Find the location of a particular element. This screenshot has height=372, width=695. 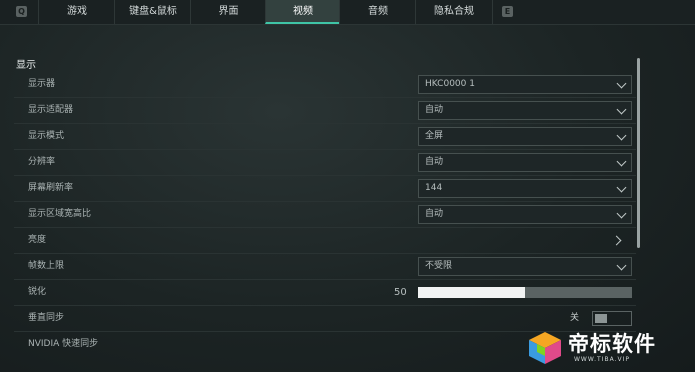

dropdown-value: 不受限 is located at coordinates (439, 266).